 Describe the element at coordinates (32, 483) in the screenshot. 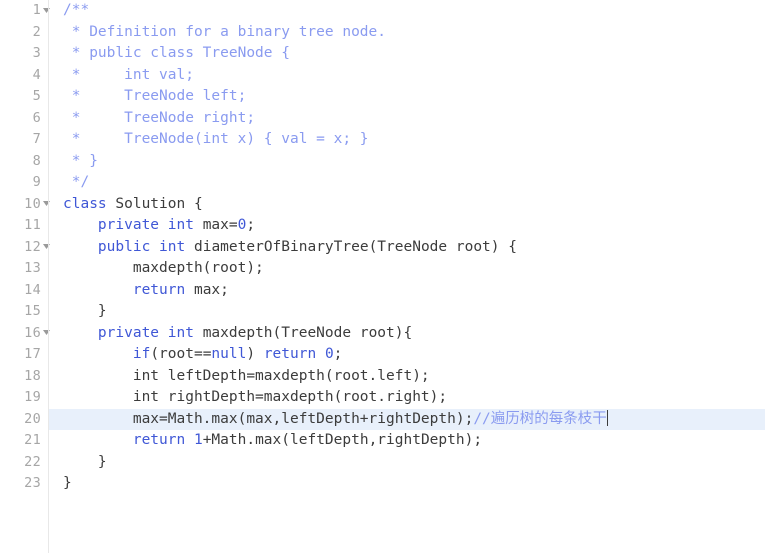

I see `line-number: 23` at that location.